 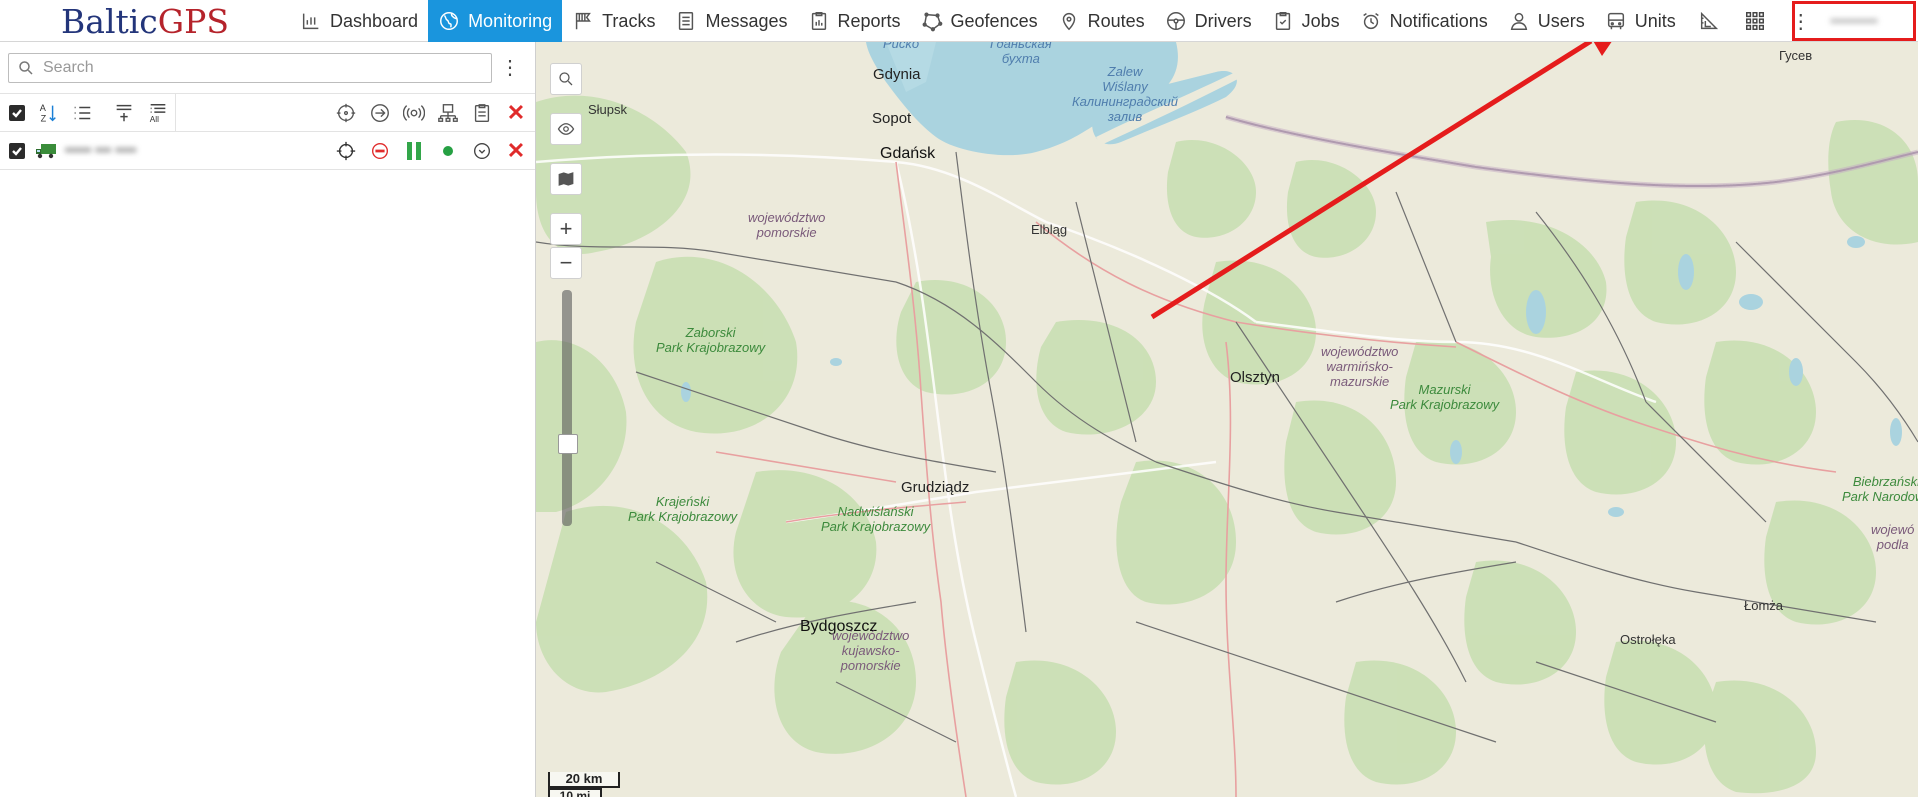 I want to click on toolbar-right-group: ✕, so click(x=427, y=113).